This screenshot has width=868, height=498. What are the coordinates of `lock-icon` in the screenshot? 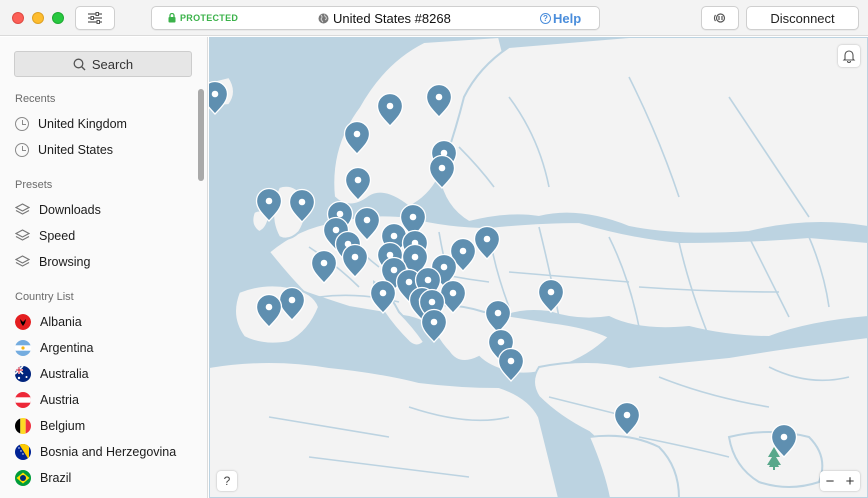 It's located at (172, 18).